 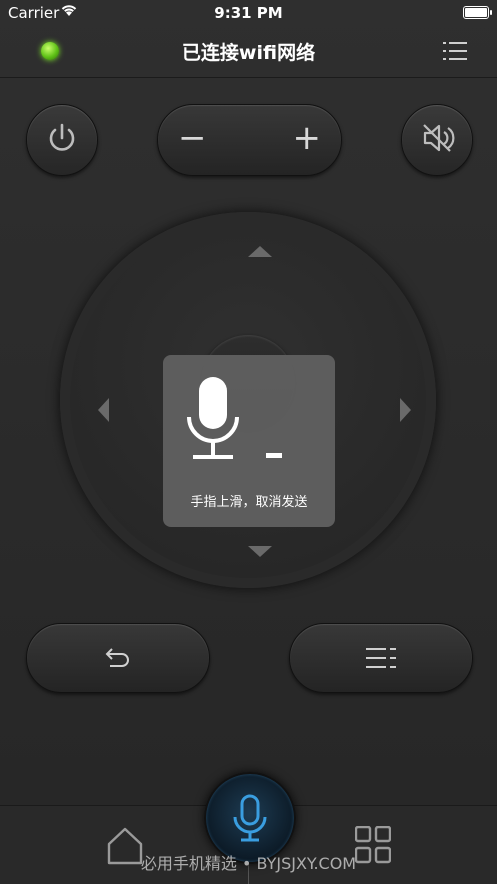 What do you see at coordinates (249, 140) in the screenshot?
I see `volume-control: − +` at bounding box center [249, 140].